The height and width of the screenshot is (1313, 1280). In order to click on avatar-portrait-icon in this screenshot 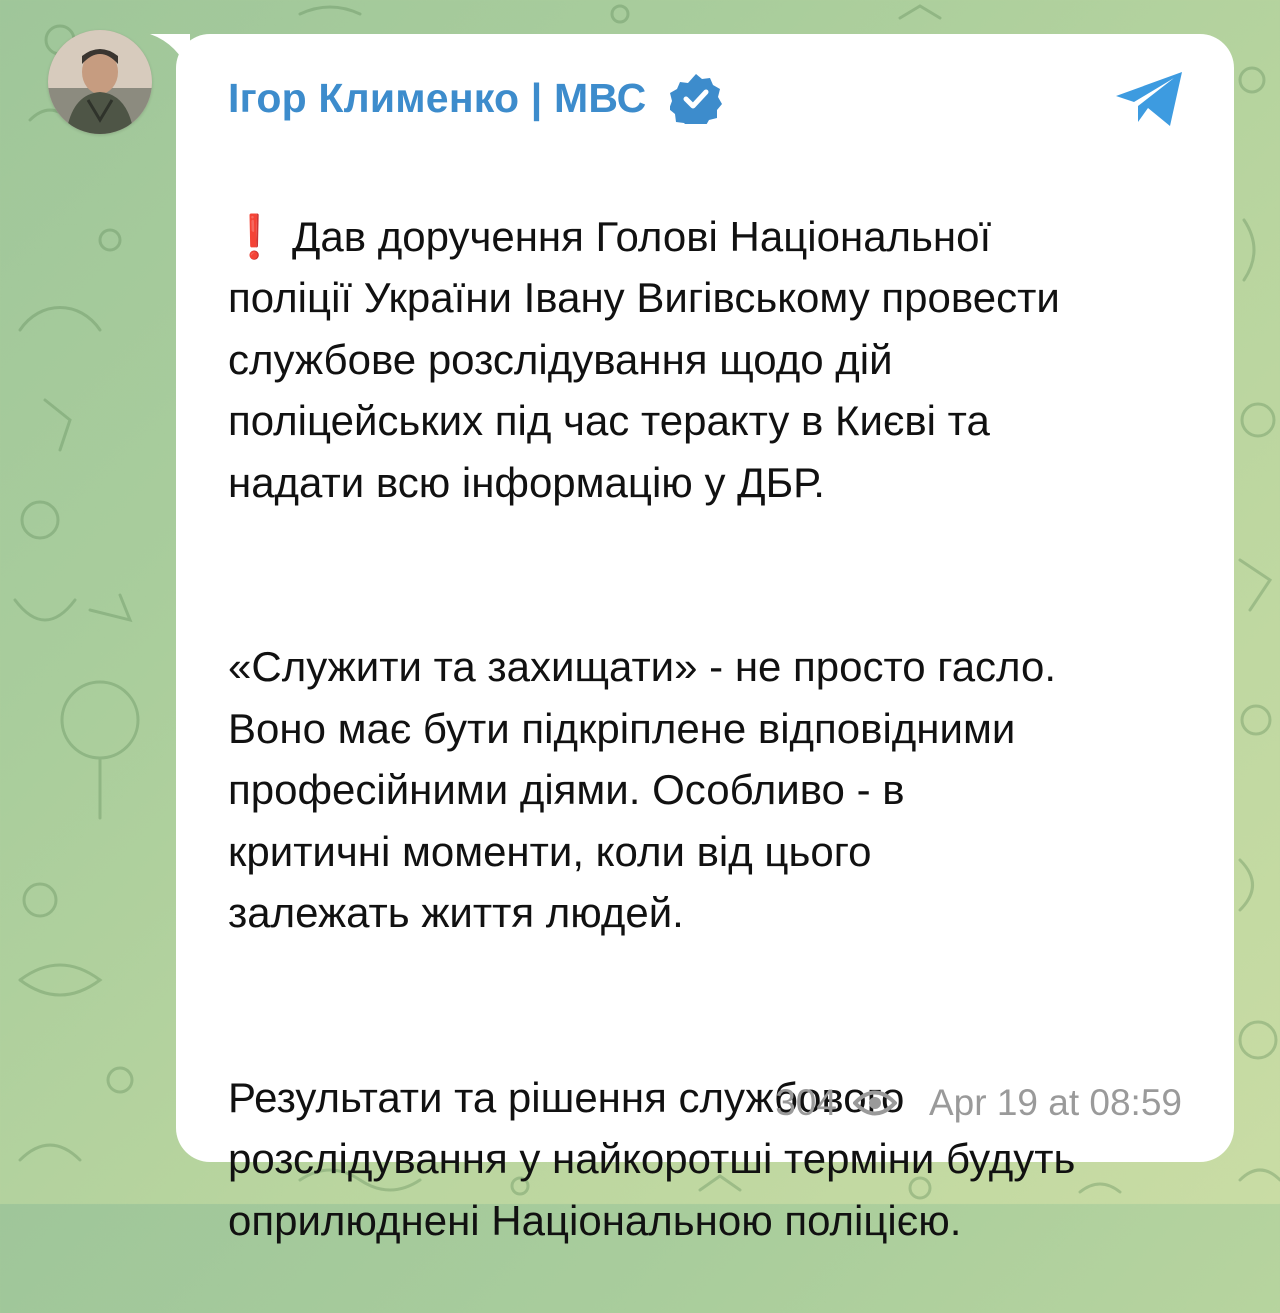, I will do `click(100, 82)`.